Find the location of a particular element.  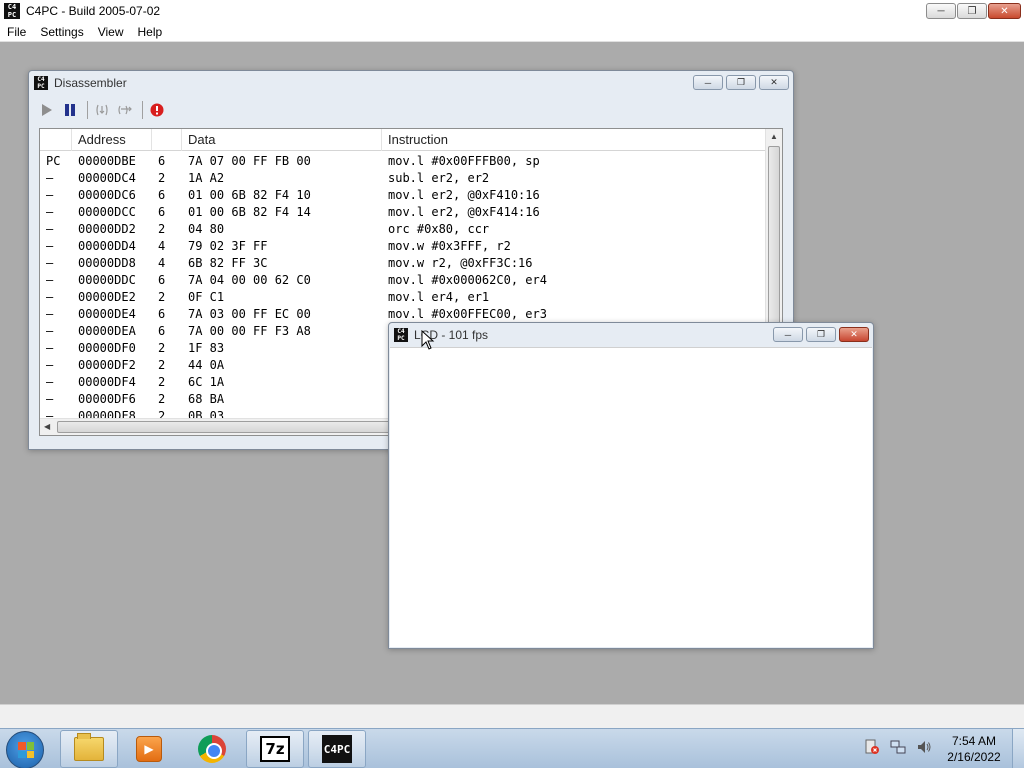

stop-button is located at coordinates (157, 110).